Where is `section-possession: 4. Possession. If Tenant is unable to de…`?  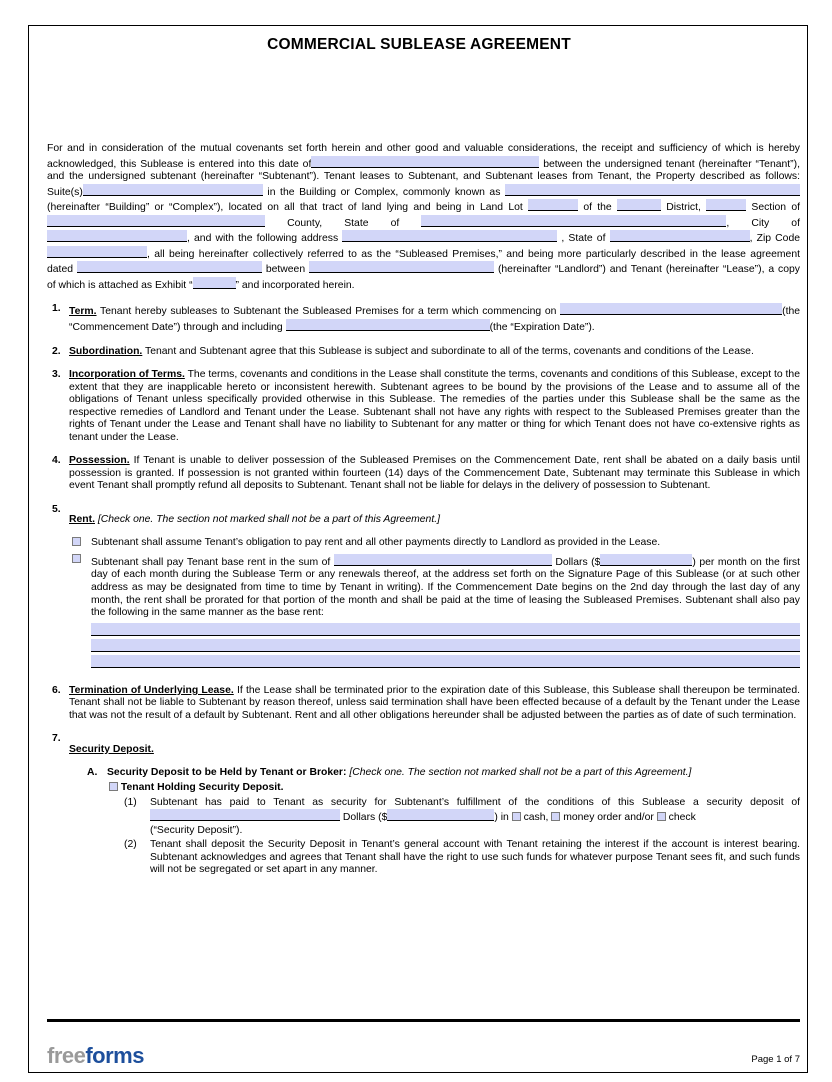 section-possession: 4. Possession. If Tenant is unable to de… is located at coordinates (423, 474).